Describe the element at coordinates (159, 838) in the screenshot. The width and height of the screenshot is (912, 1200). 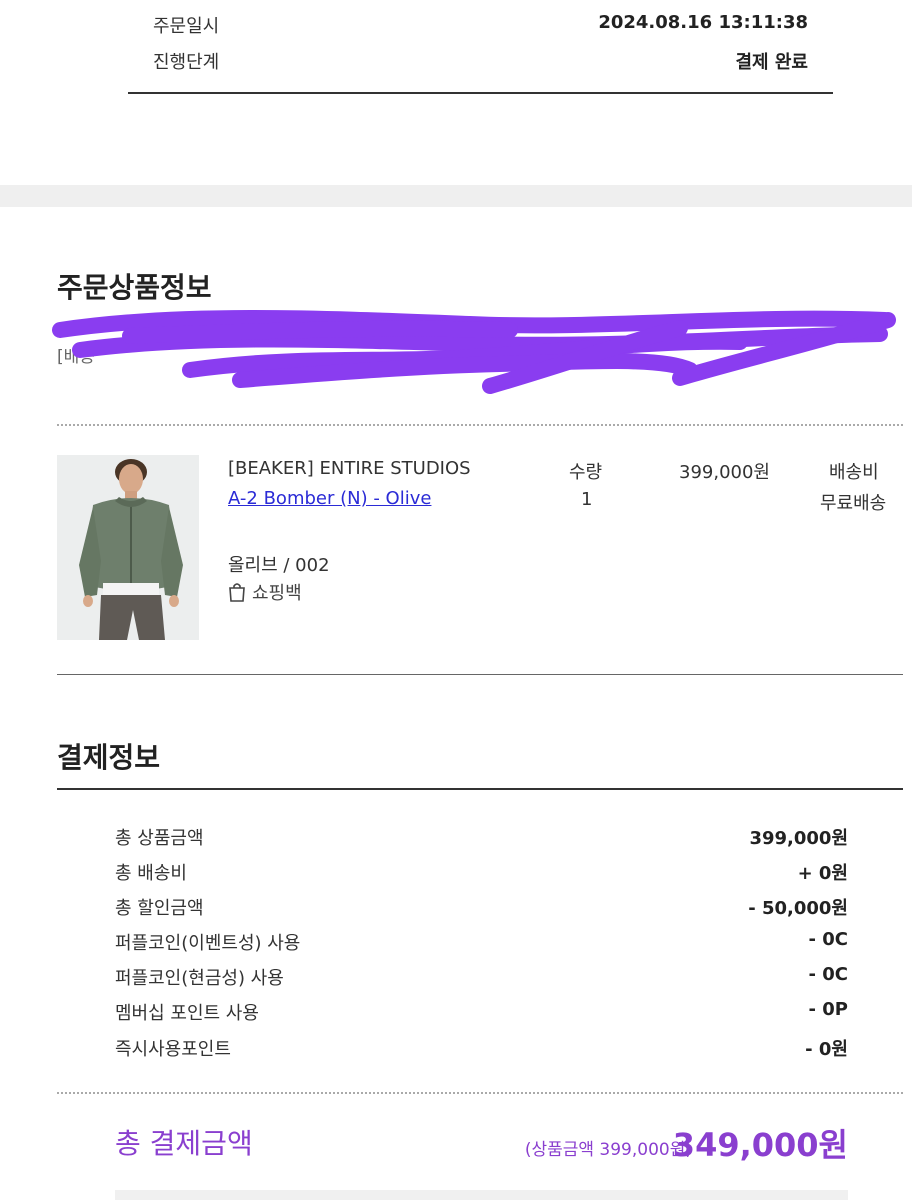
I see `payment-row-label: 총 상품금액` at that location.